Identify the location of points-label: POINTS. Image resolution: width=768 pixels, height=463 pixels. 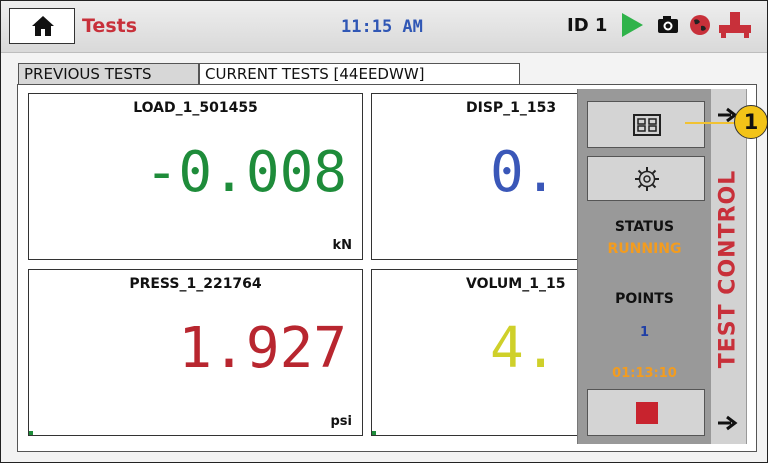
(644, 299).